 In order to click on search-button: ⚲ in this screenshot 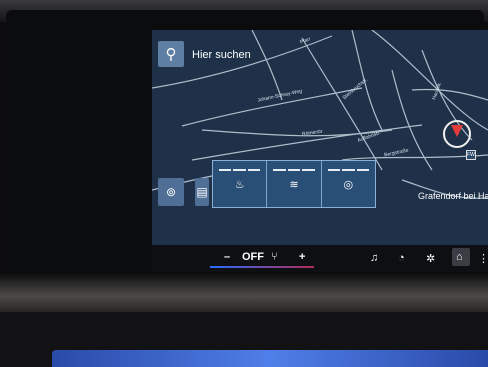, I will do `click(171, 54)`.